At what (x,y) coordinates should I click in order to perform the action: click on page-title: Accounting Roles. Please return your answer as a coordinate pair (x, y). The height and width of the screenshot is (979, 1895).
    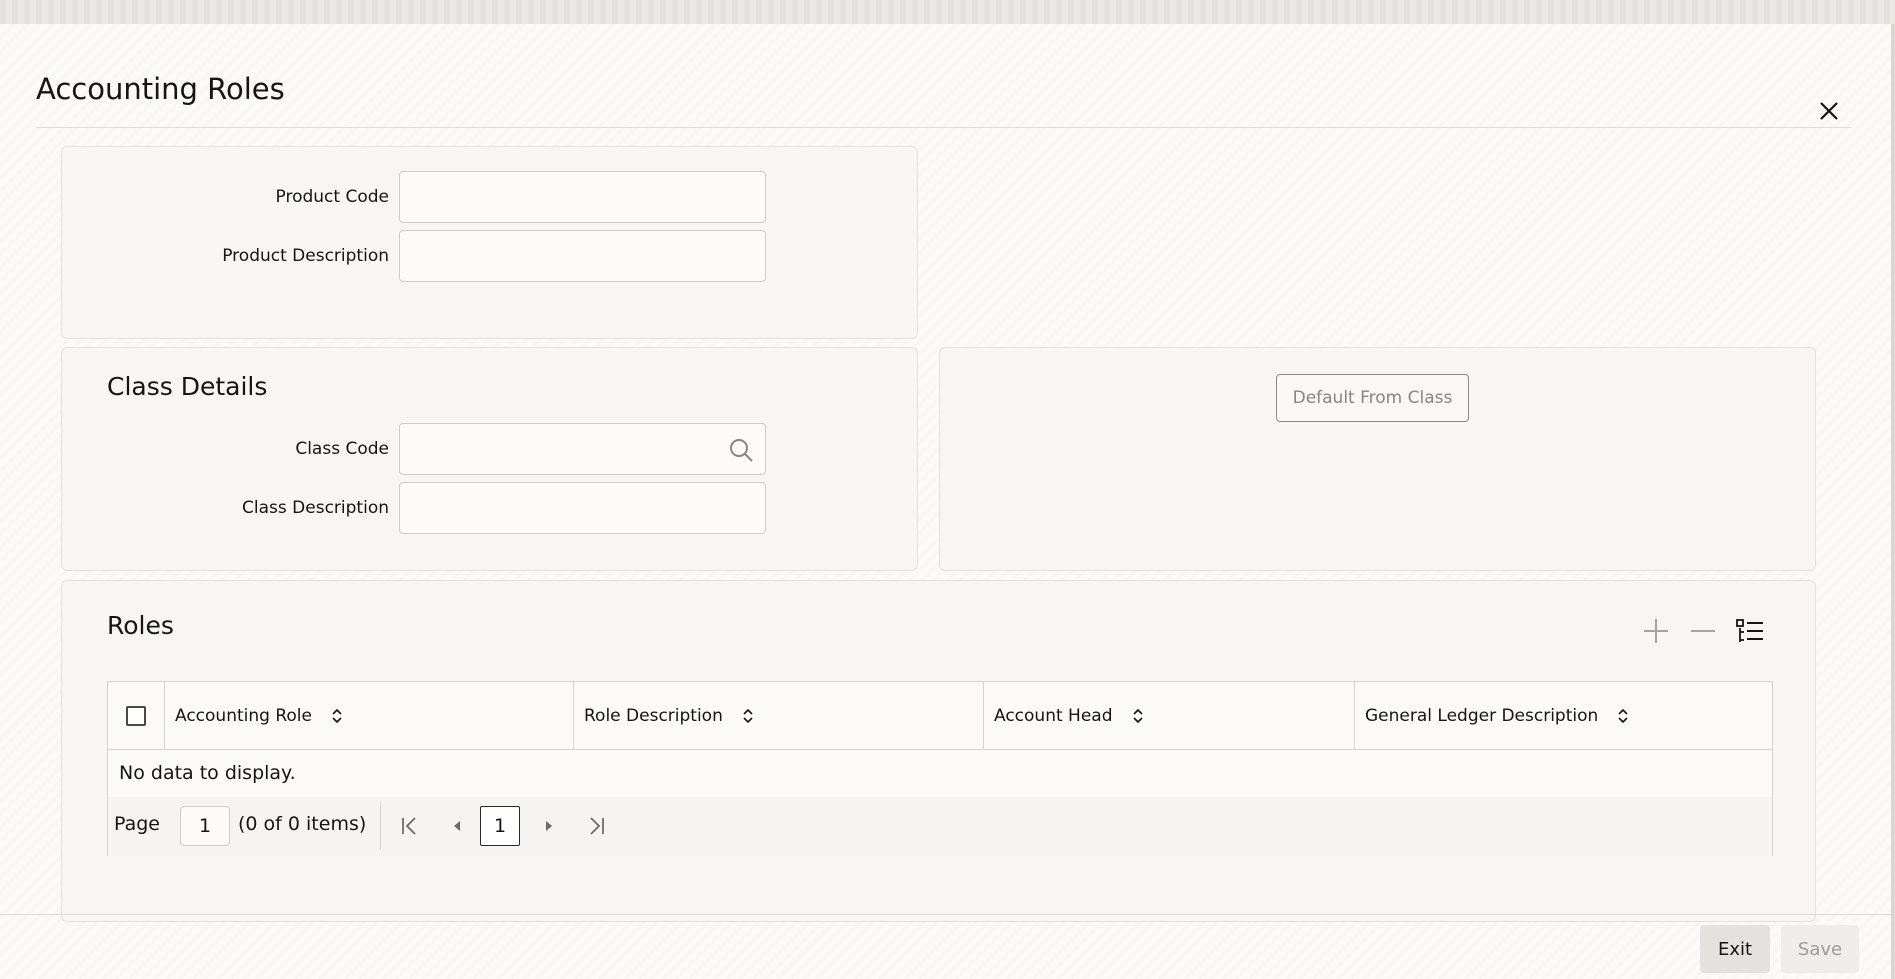
    Looking at the image, I should click on (160, 89).